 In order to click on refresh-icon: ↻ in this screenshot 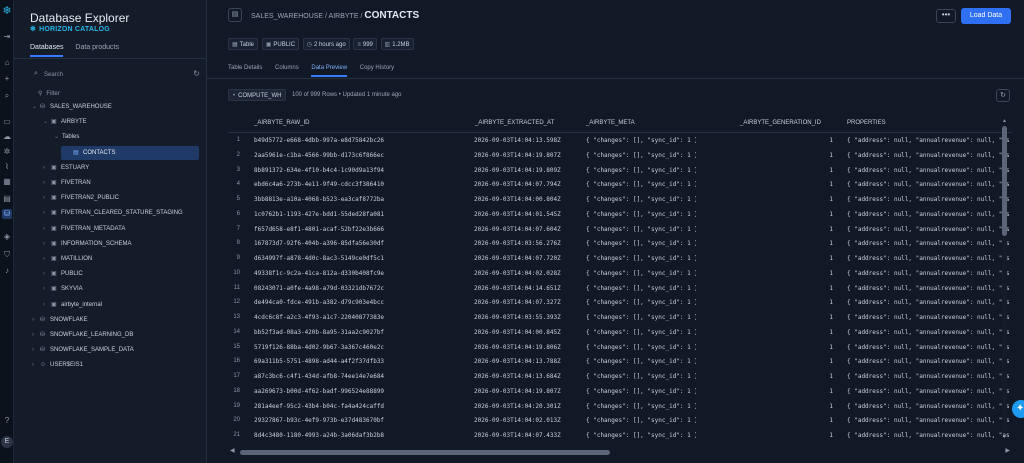, I will do `click(196, 73)`.